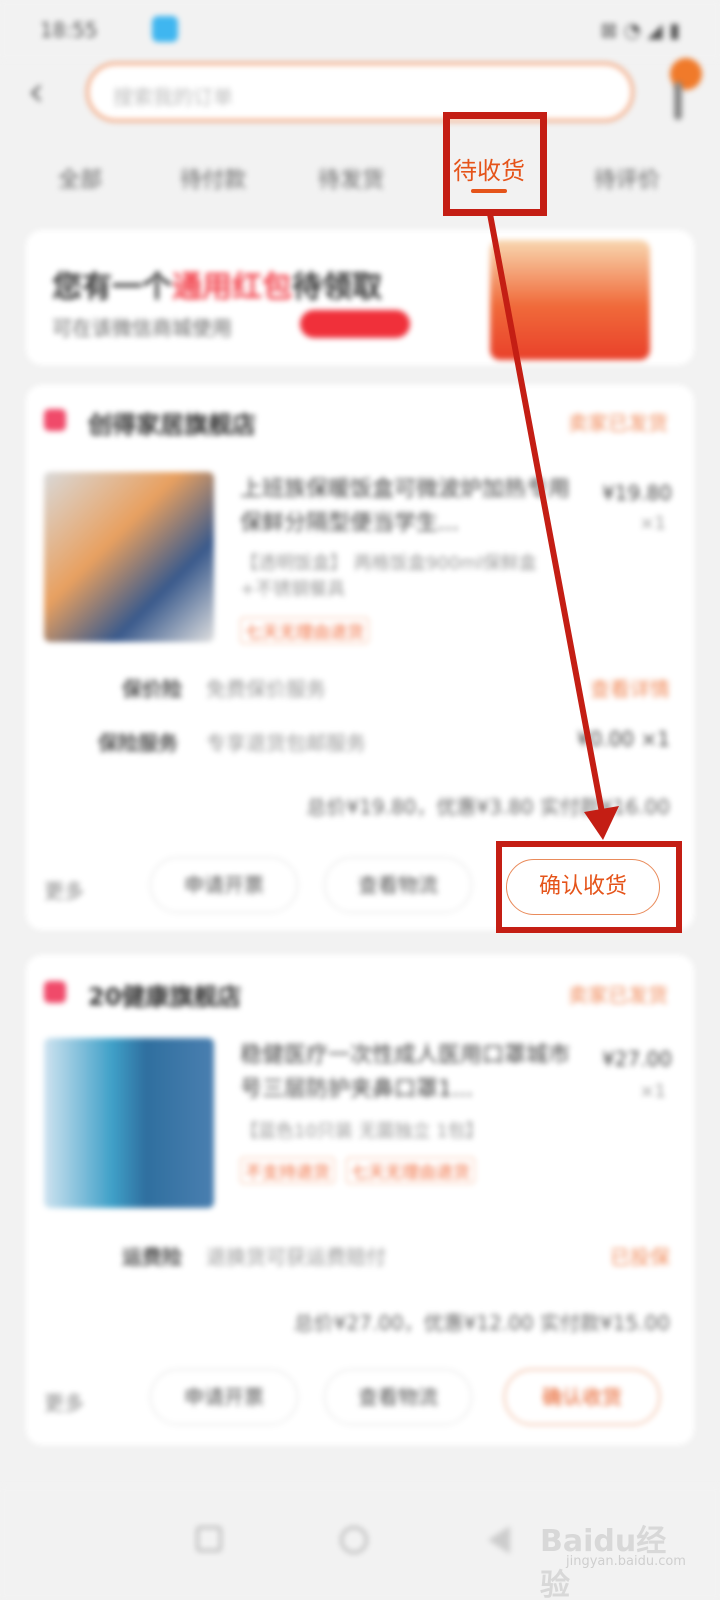 The width and height of the screenshot is (720, 1600). What do you see at coordinates (164, 994) in the screenshot?
I see `shop-name: 20健康旗舰店` at bounding box center [164, 994].